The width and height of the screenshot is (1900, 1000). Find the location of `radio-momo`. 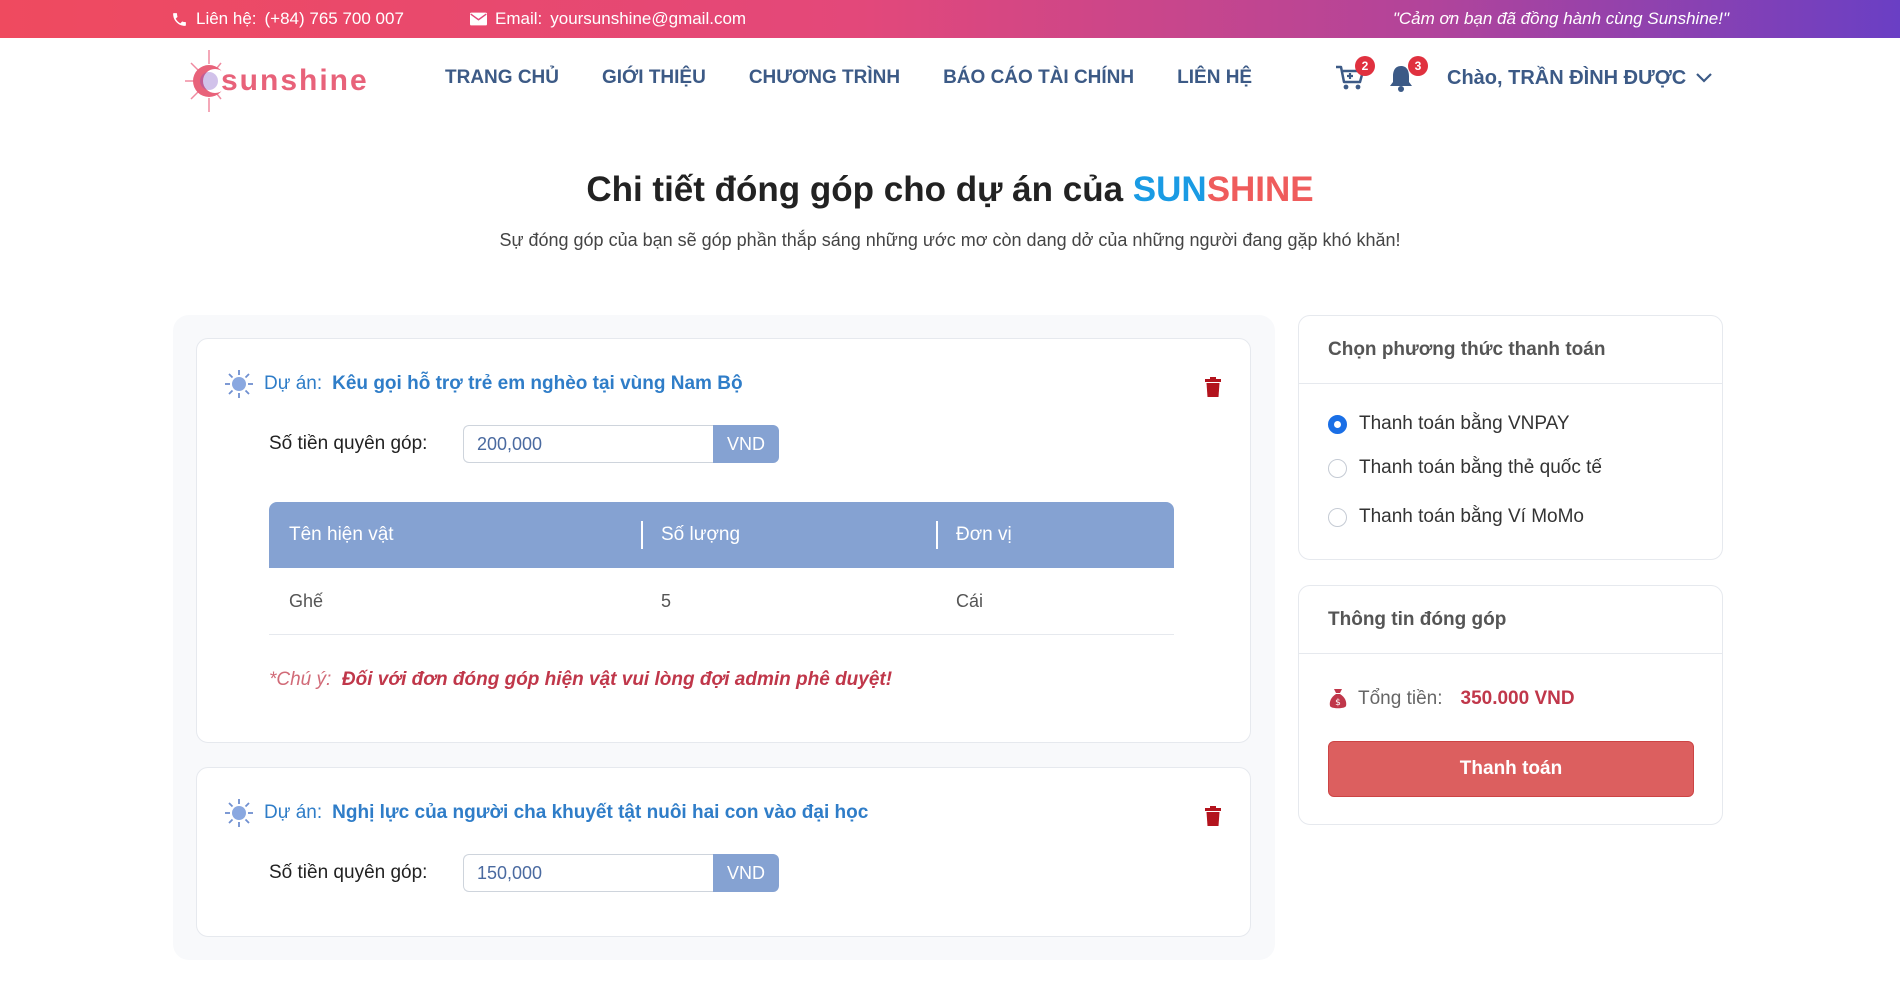

radio-momo is located at coordinates (1337, 517).